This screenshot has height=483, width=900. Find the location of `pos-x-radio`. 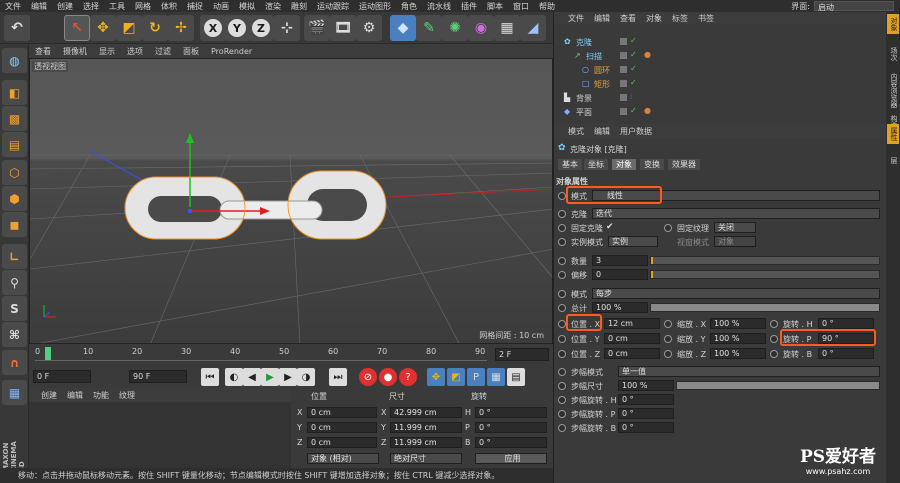

pos-x-radio is located at coordinates (562, 324).